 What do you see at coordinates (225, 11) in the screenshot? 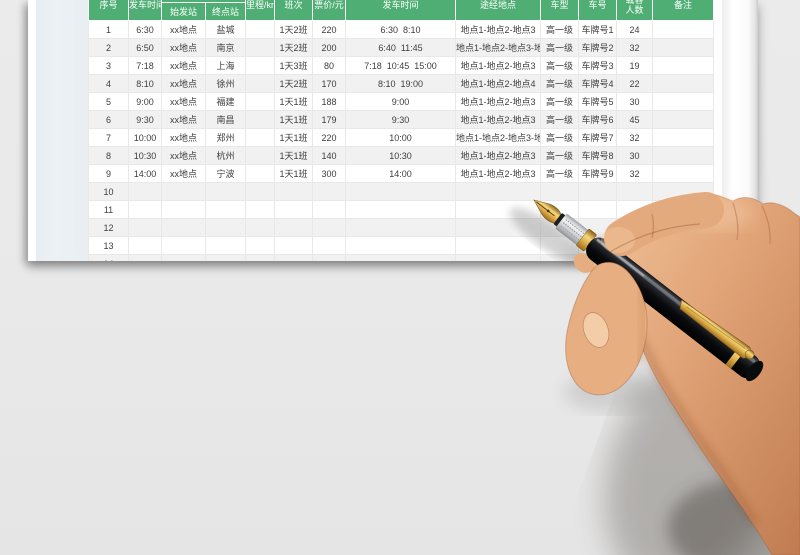
I see `header-destination: 终点站` at bounding box center [225, 11].